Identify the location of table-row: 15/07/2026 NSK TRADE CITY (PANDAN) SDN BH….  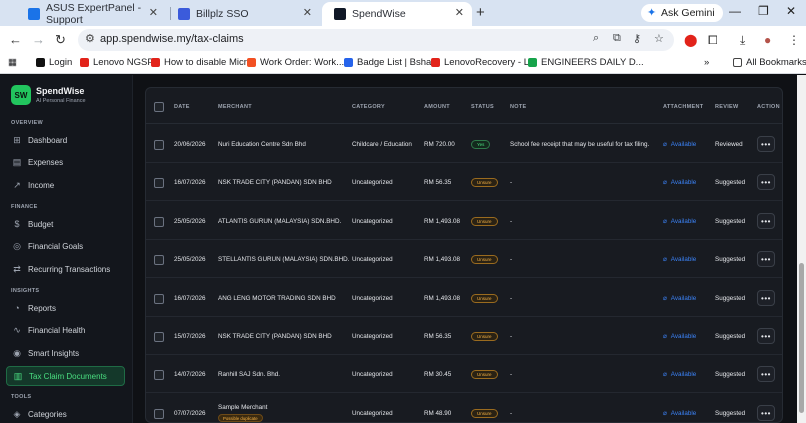
(464, 336).